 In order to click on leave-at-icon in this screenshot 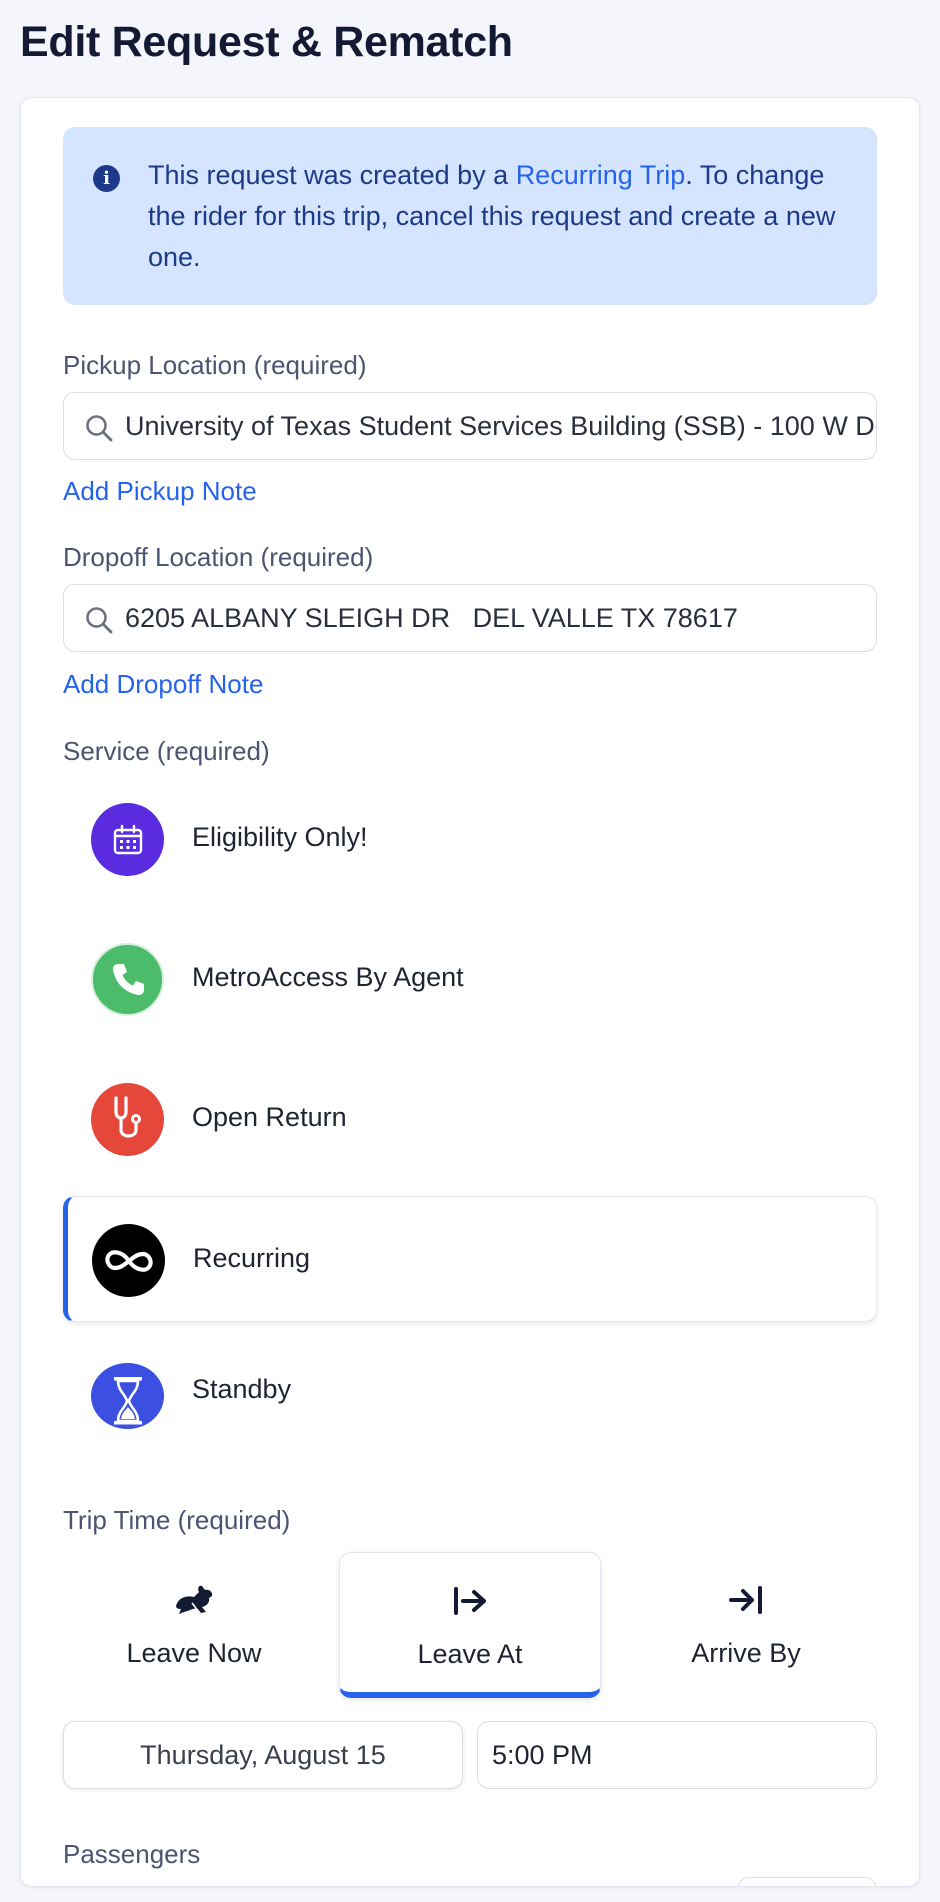, I will do `click(470, 1601)`.